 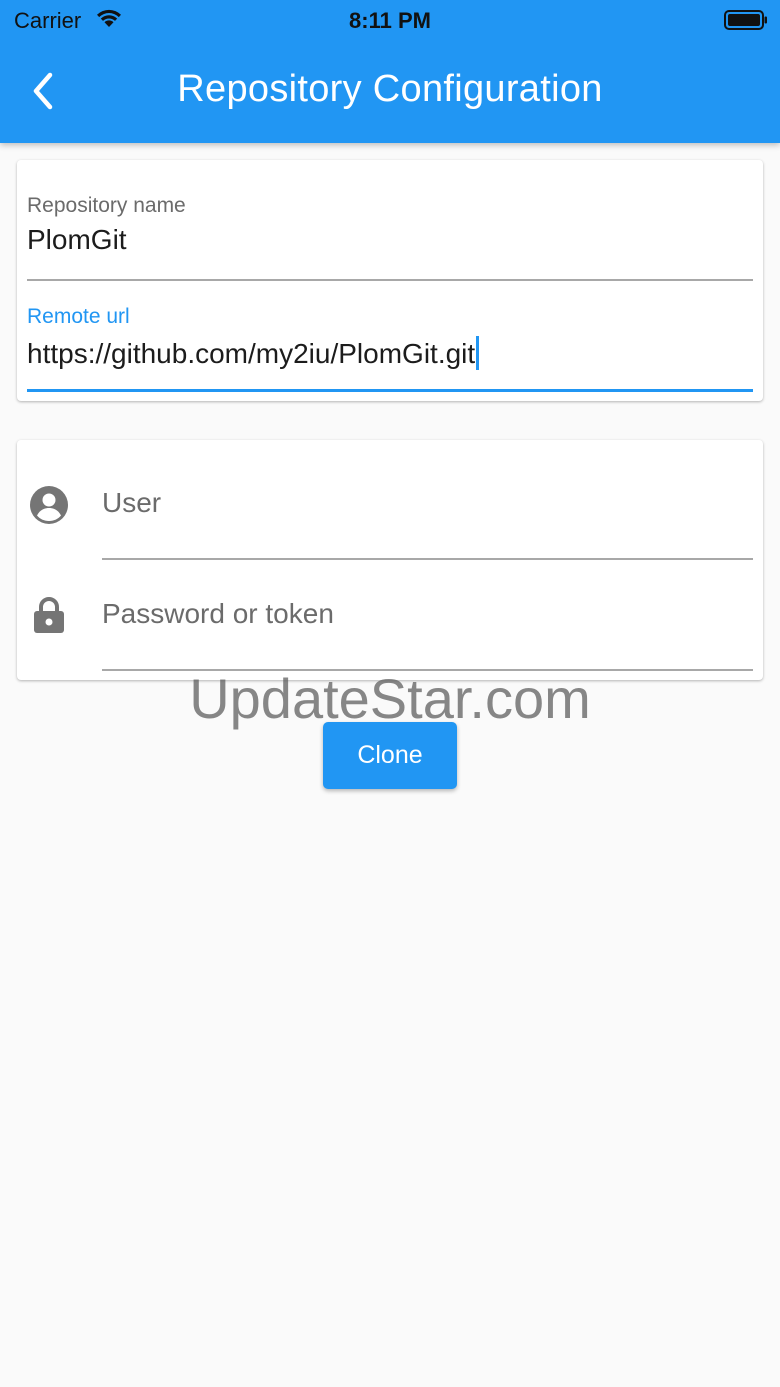 What do you see at coordinates (77, 240) in the screenshot?
I see `repository-name-field: PlomGit` at bounding box center [77, 240].